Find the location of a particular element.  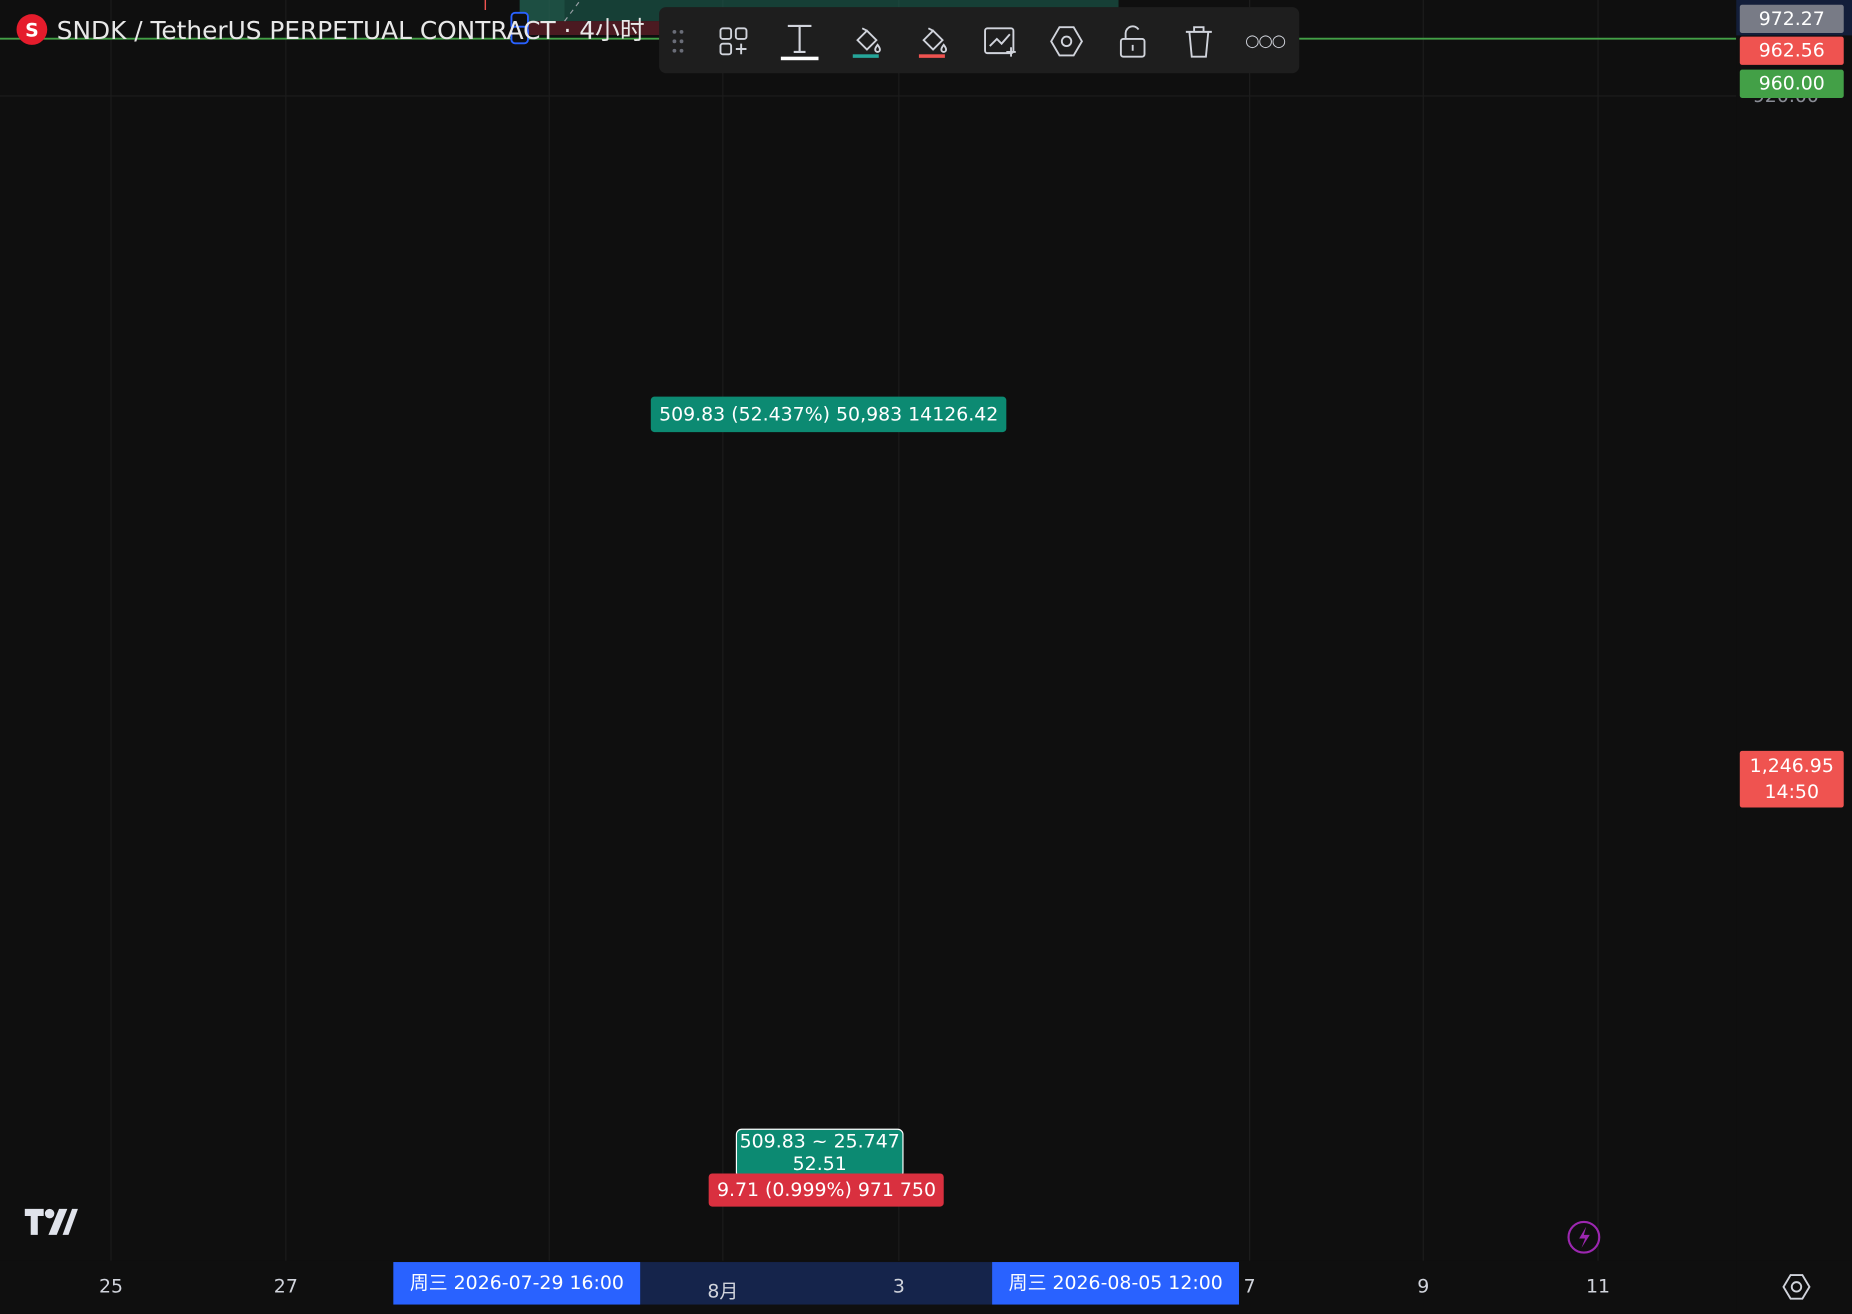

price-badge: 972.27 is located at coordinates (1791, 18).